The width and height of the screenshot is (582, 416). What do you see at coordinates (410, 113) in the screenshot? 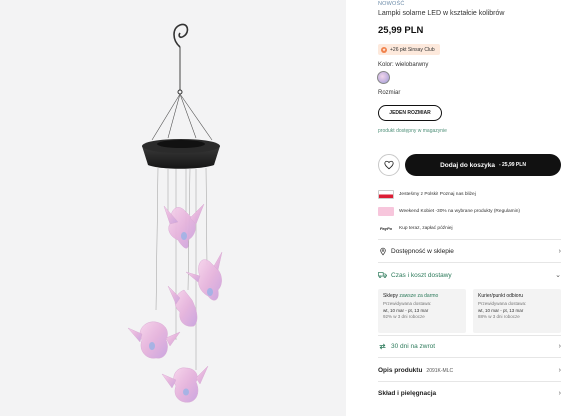
I see `size-button: JEDEN ROZMIAR` at bounding box center [410, 113].